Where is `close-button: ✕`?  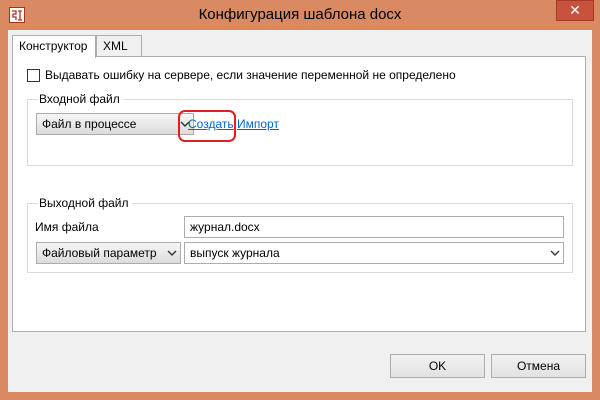
close-button: ✕ is located at coordinates (575, 10).